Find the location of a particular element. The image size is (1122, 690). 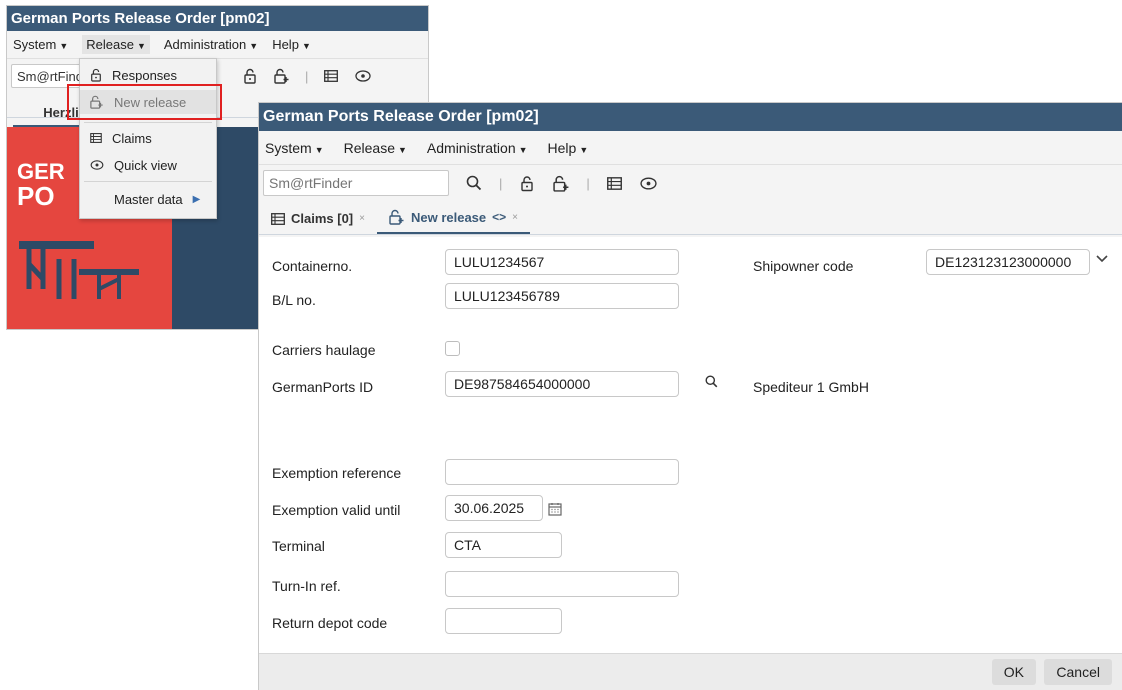

chevron-right-icon: ▶ is located at coordinates (196, 199).